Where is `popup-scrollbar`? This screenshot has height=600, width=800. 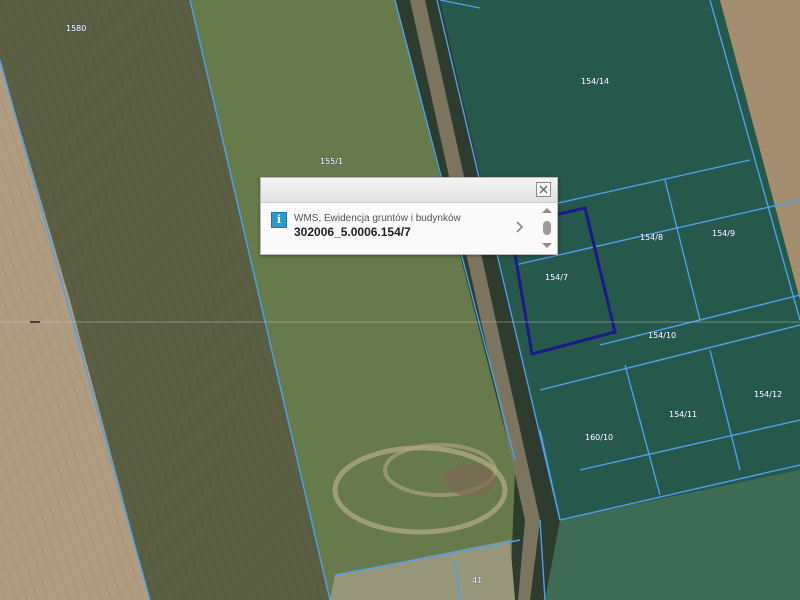 popup-scrollbar is located at coordinates (547, 229).